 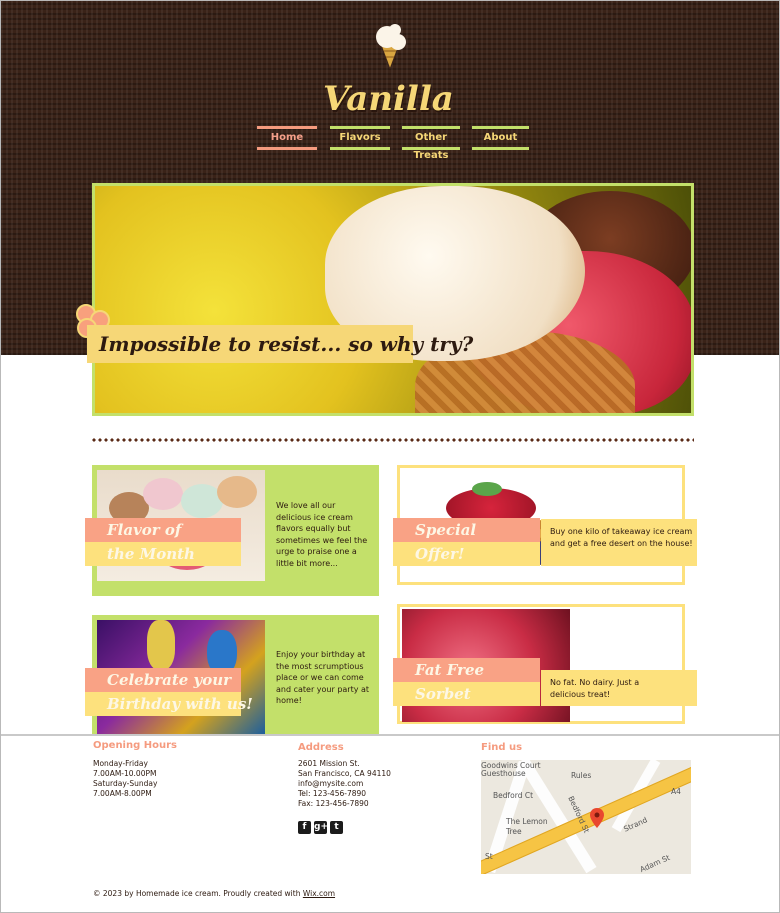 I want to click on social-links: f g+ t, so click(x=322, y=824).